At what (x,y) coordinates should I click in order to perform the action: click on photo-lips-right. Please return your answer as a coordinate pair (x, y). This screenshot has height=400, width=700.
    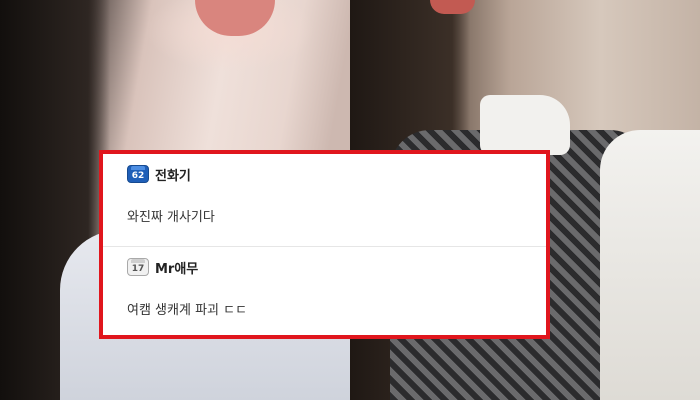
    Looking at the image, I should click on (452, 7).